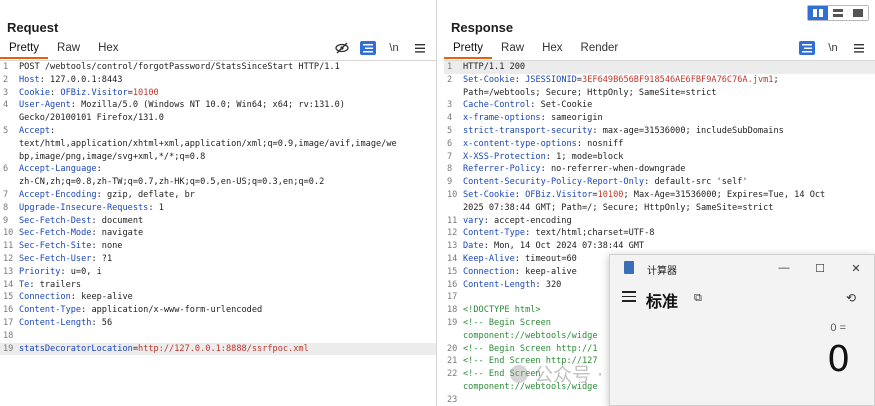 Image resolution: width=875 pixels, height=406 pixels. What do you see at coordinates (94, 92) in the screenshot?
I see `code-key: OFBiz.Visitor` at bounding box center [94, 92].